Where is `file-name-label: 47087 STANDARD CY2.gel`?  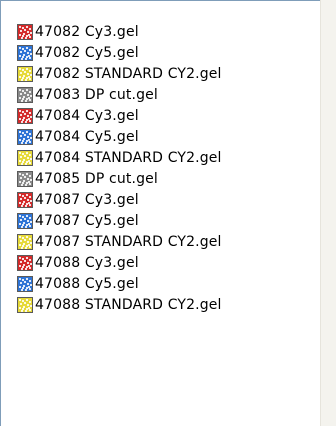 file-name-label: 47087 STANDARD CY2.gel is located at coordinates (128, 241).